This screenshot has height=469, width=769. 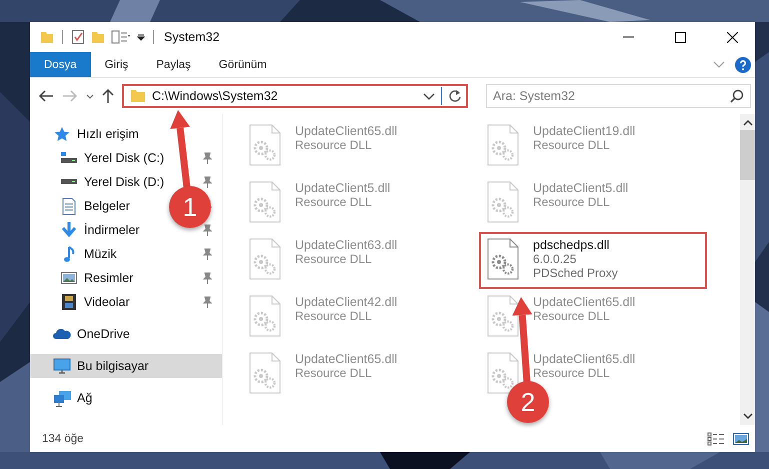 I want to click on sidebar-item: Müzik, so click(x=88, y=254).